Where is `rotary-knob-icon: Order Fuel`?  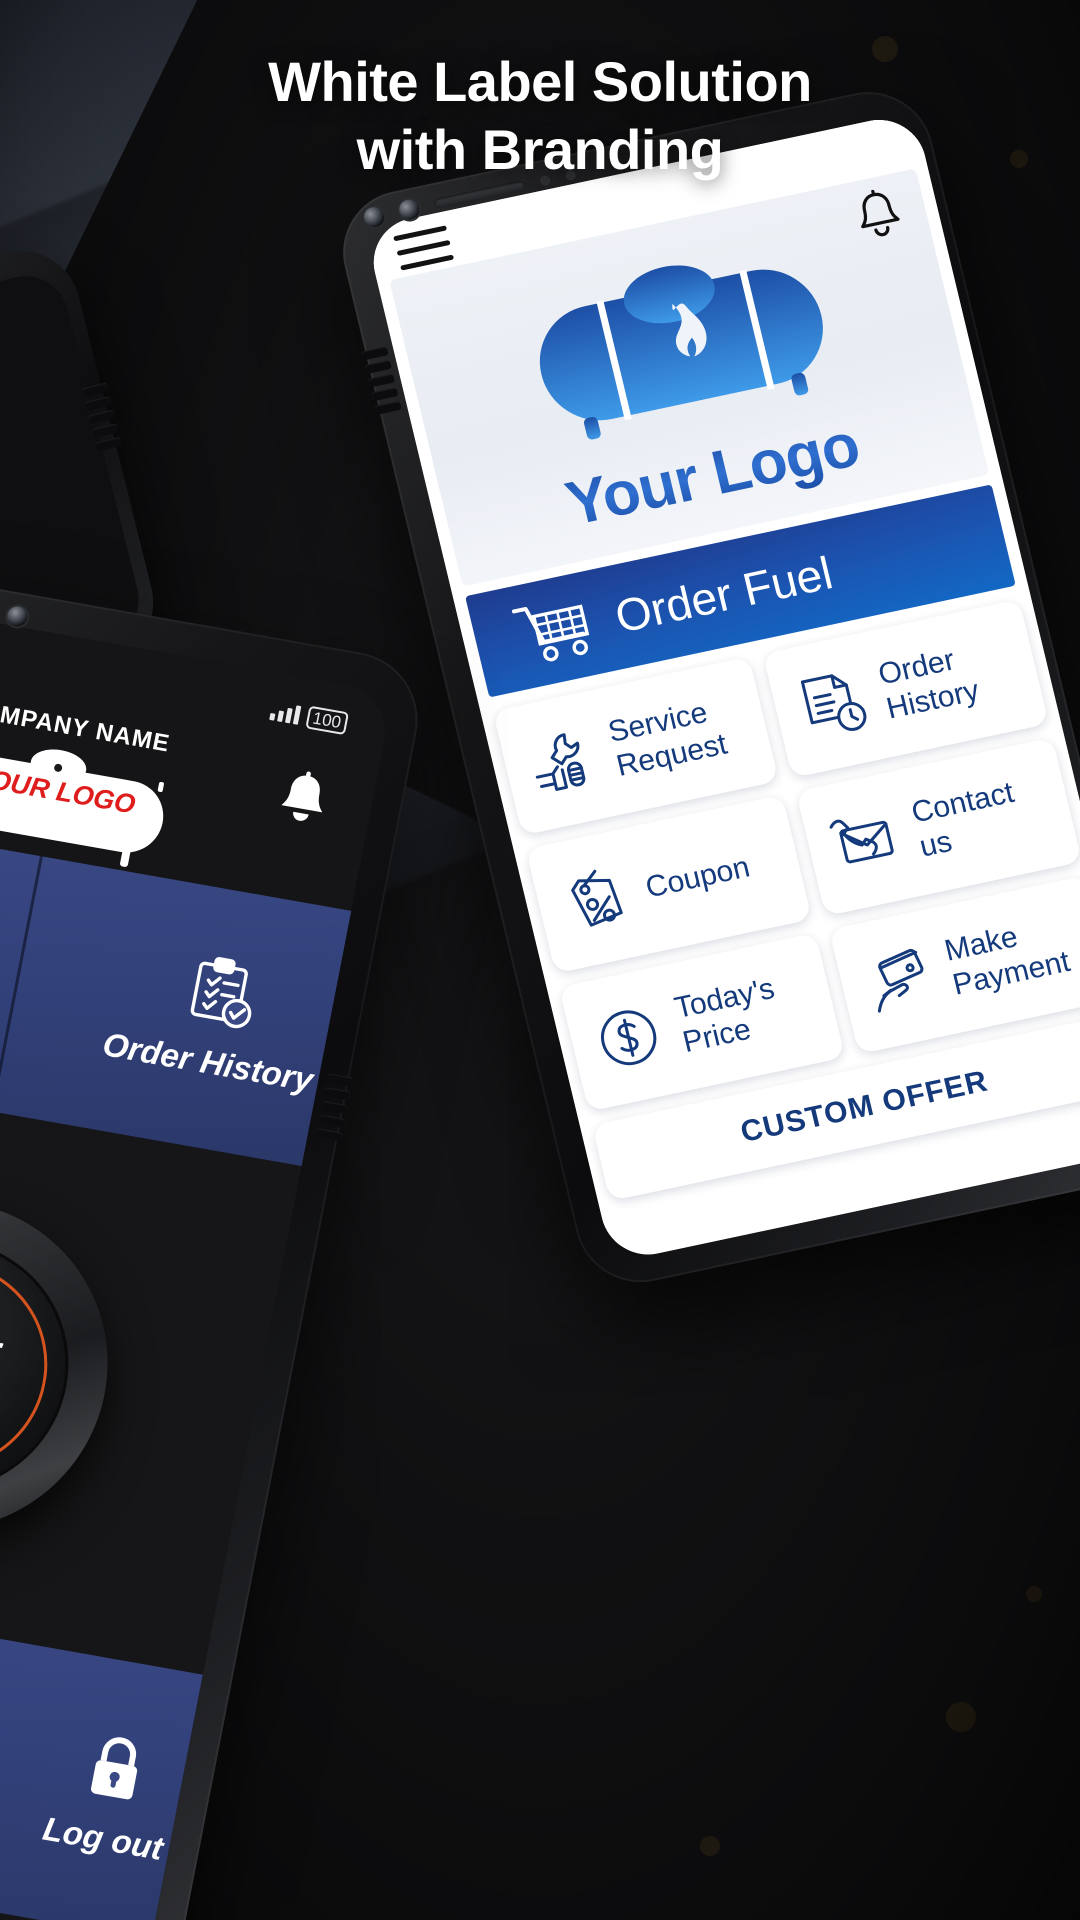 rotary-knob-icon: Order Fuel is located at coordinates (45, 1366).